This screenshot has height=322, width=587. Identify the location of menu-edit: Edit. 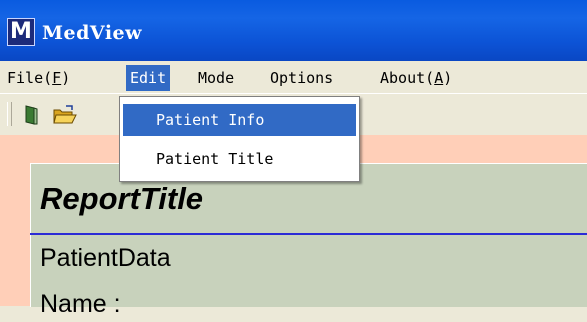
(148, 78).